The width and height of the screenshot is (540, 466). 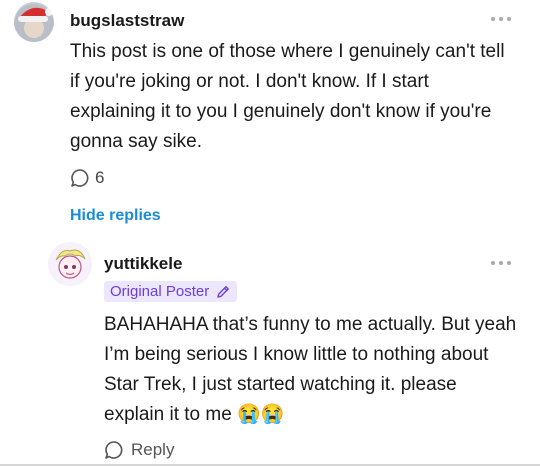 I want to click on reply-avatar, so click(x=70, y=264).